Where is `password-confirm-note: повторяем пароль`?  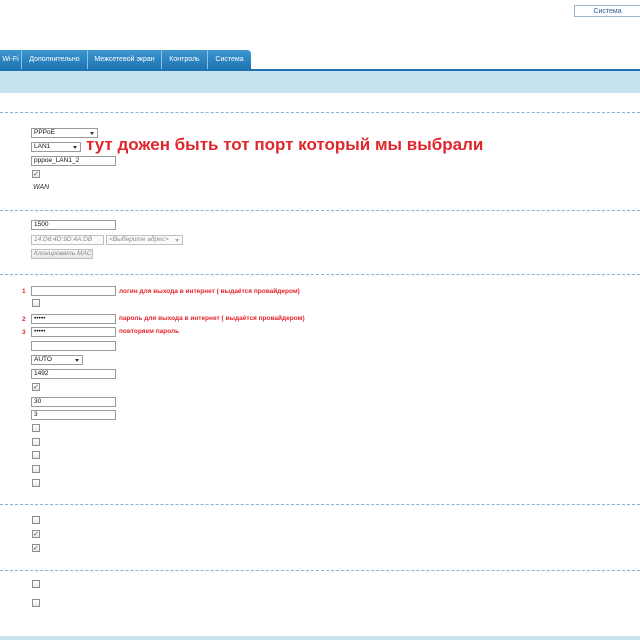
password-confirm-note: повторяем пароль is located at coordinates (149, 331).